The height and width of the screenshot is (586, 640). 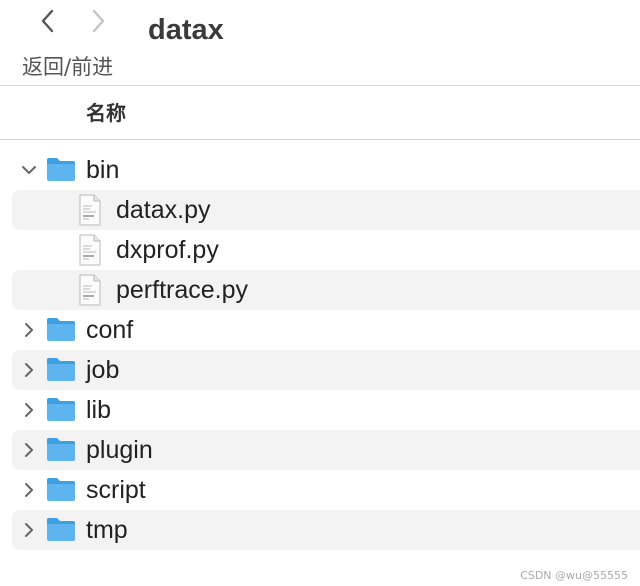 I want to click on item-name: job, so click(x=103, y=370).